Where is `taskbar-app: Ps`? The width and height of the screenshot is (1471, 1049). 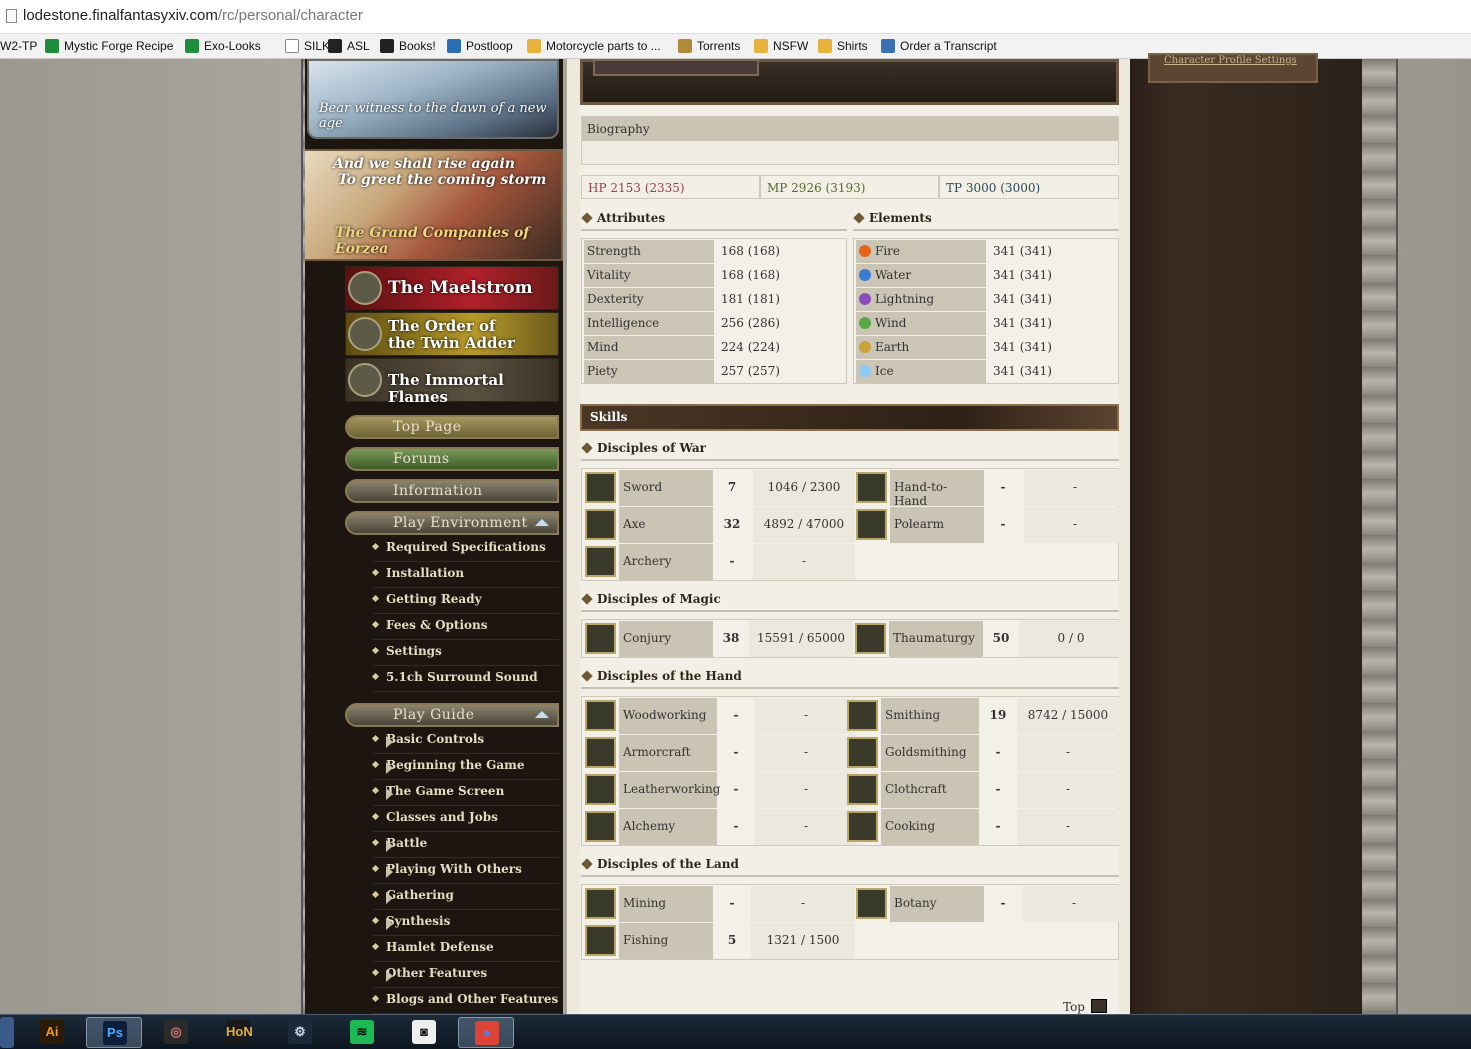 taskbar-app: Ps is located at coordinates (114, 1032).